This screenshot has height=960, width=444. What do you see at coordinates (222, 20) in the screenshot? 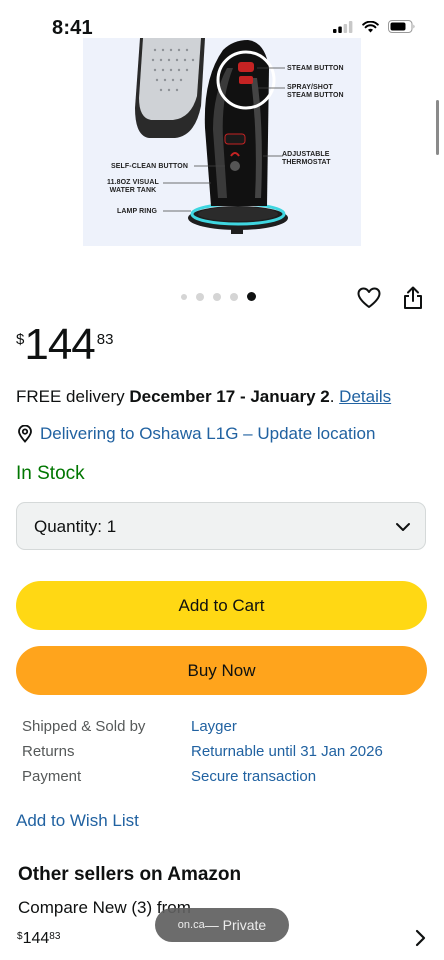
I see `status-bar: 8:41` at bounding box center [222, 20].